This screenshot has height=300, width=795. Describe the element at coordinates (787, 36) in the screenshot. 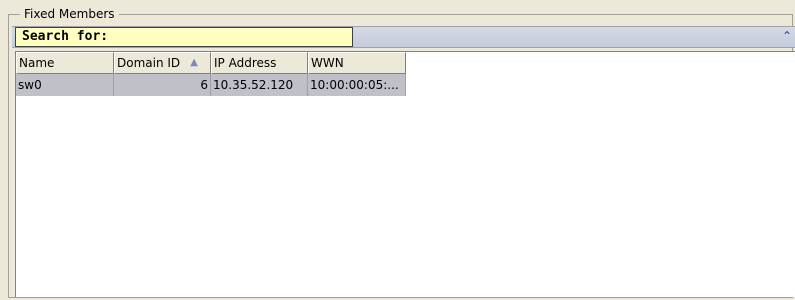

I see `double-chevron-up-icon: ⌃` at that location.